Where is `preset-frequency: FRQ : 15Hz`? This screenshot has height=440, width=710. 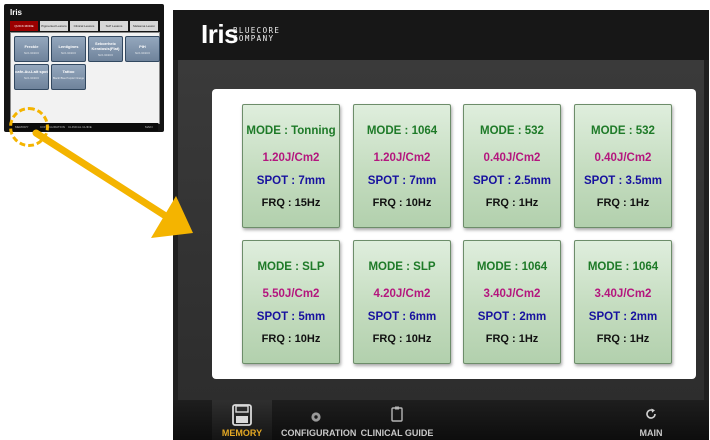
preset-frequency: FRQ : 15Hz is located at coordinates (291, 203).